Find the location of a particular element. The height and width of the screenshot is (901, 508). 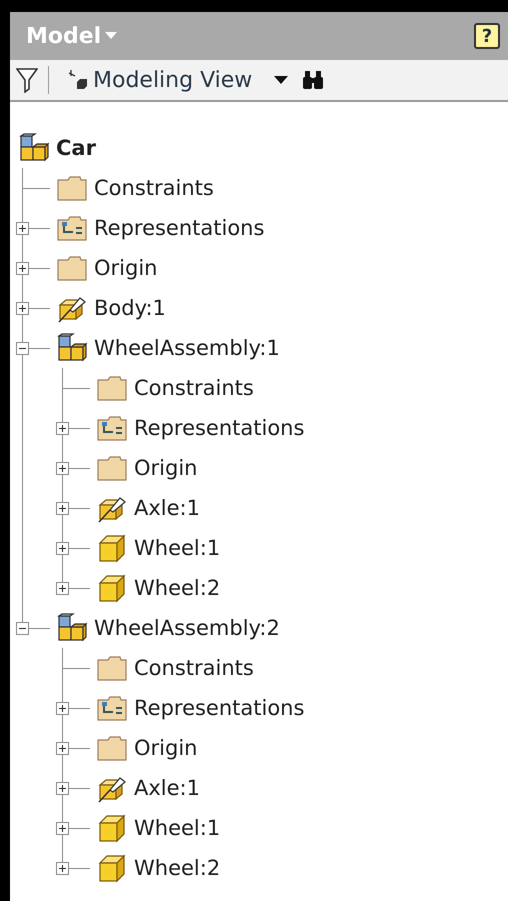

view-icon is located at coordinates (78, 80).